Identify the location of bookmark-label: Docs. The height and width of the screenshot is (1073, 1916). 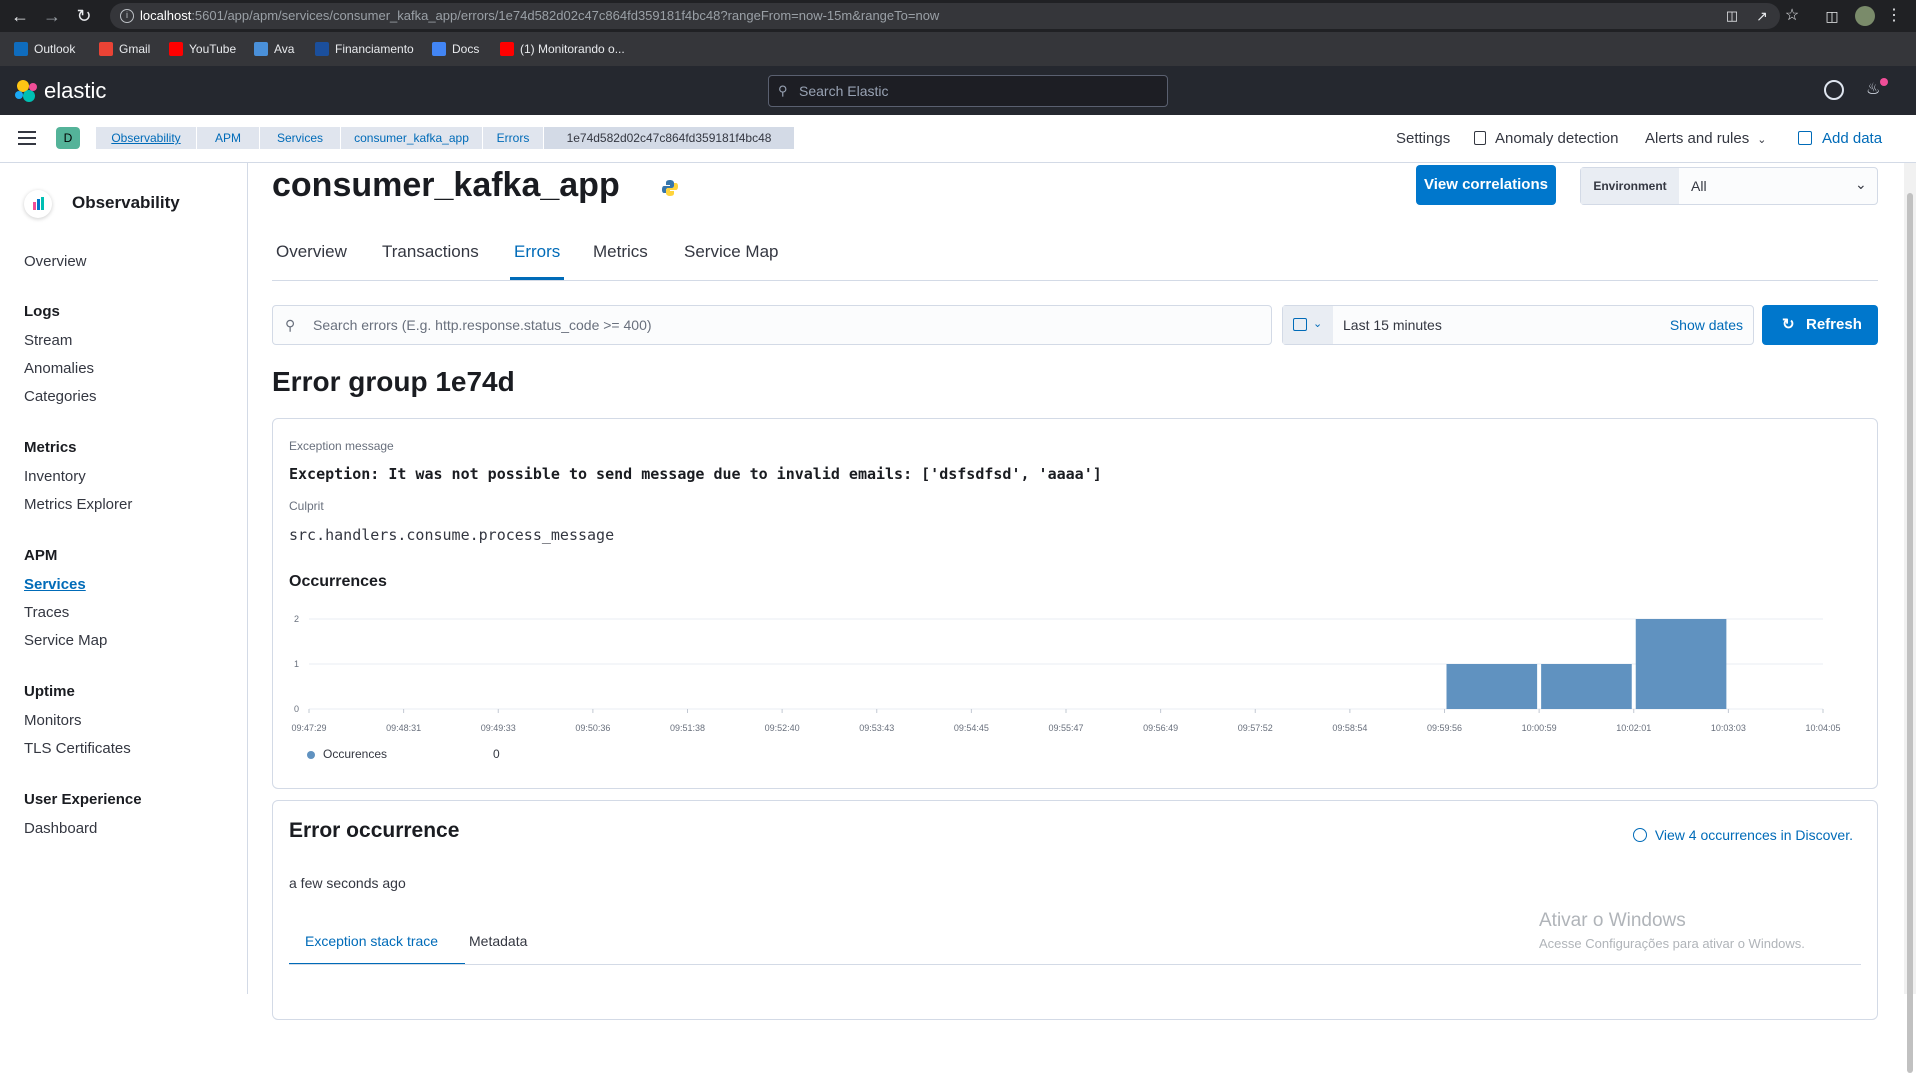
(466, 49).